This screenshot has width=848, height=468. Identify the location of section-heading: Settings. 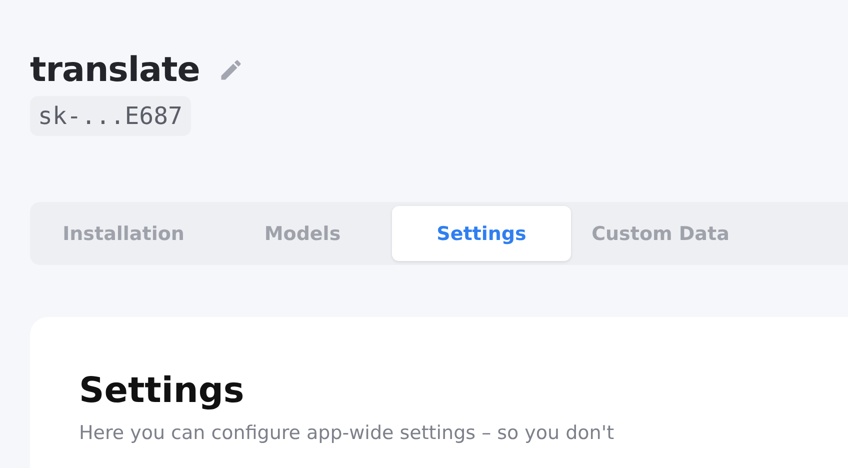
(162, 391).